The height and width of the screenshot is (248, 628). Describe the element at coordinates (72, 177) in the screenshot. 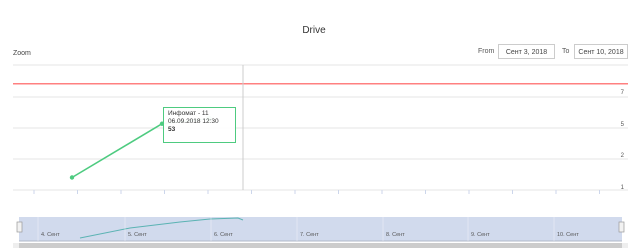

I see `data-point` at that location.